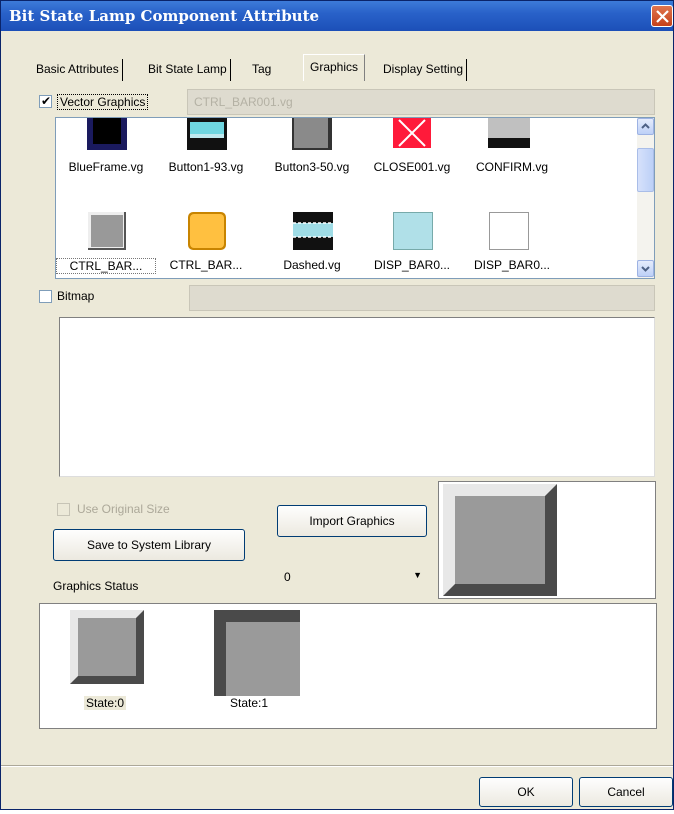  Describe the element at coordinates (312, 167) in the screenshot. I see `list-item-label: Button3-50.vg` at that location.